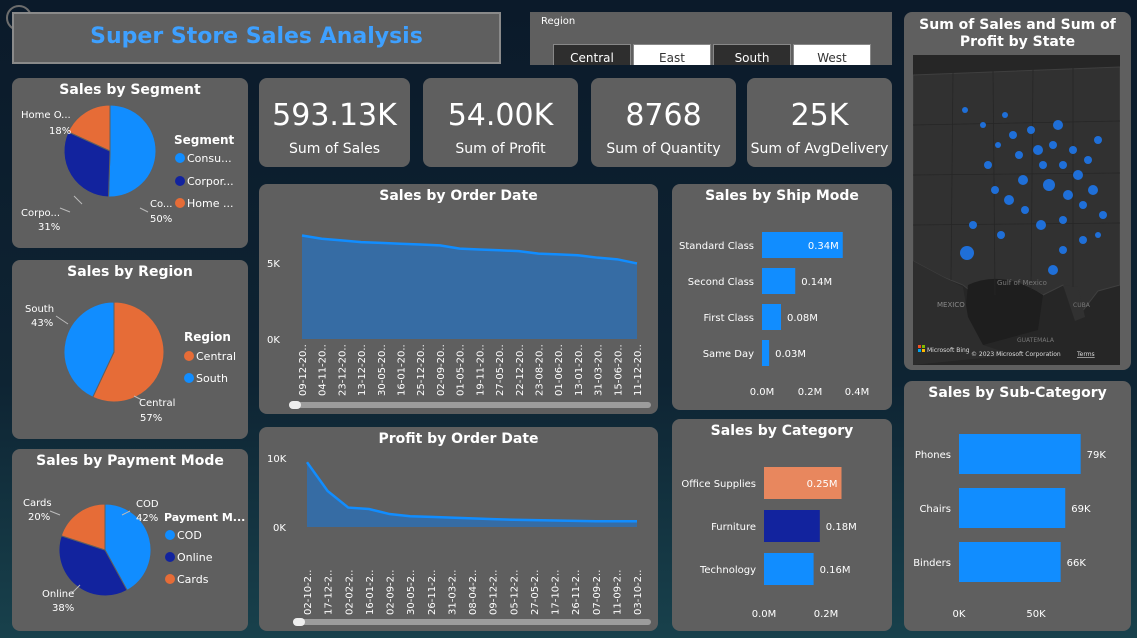  I want to click on x-tick-label: 09-12-2.., so click(494, 592).